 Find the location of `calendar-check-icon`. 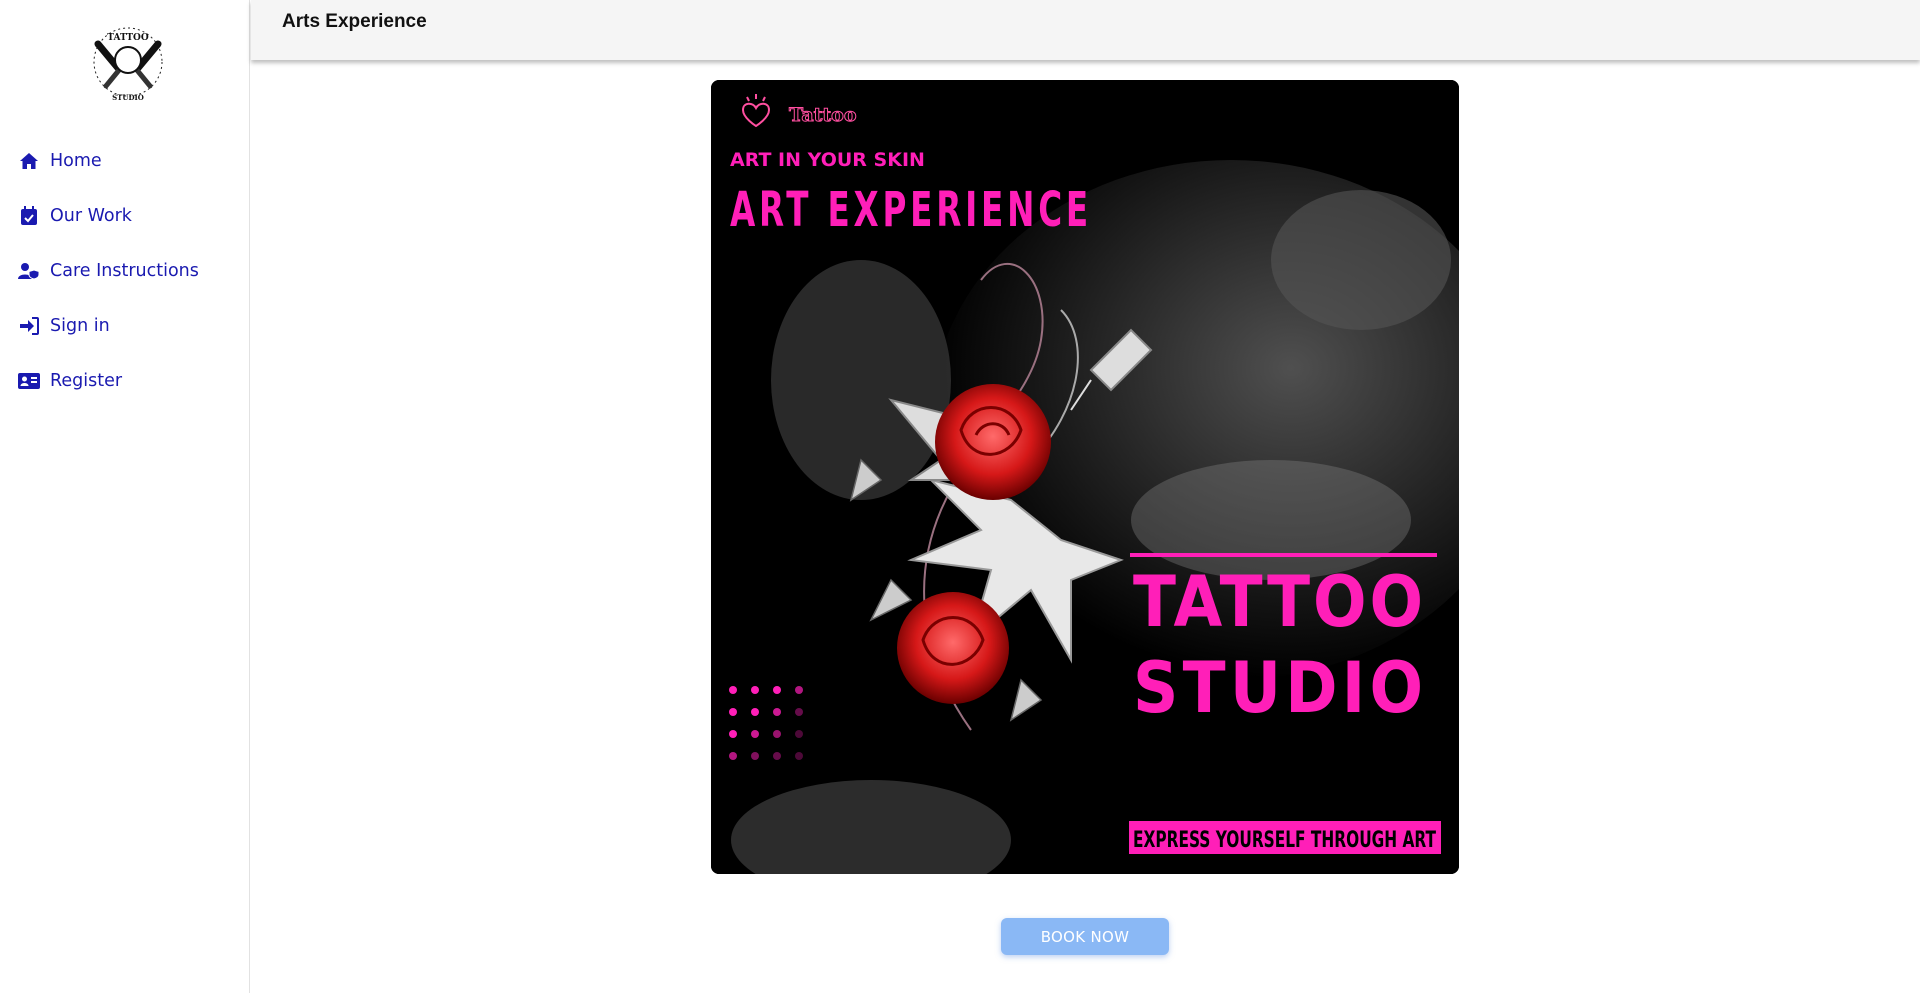

calendar-check-icon is located at coordinates (29, 216).